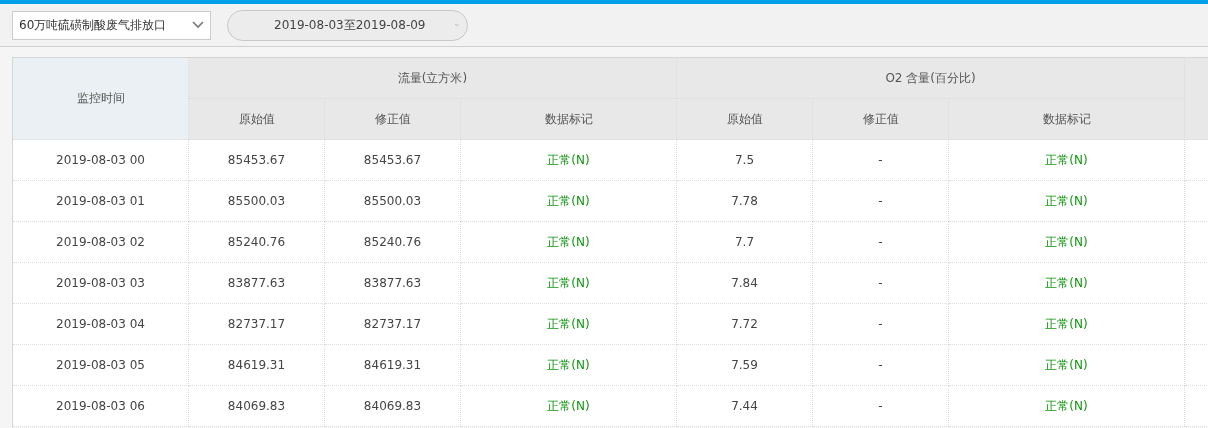 The height and width of the screenshot is (428, 1208). Describe the element at coordinates (100, 201) in the screenshot. I see `time-cell: 2019-08-03 01` at that location.